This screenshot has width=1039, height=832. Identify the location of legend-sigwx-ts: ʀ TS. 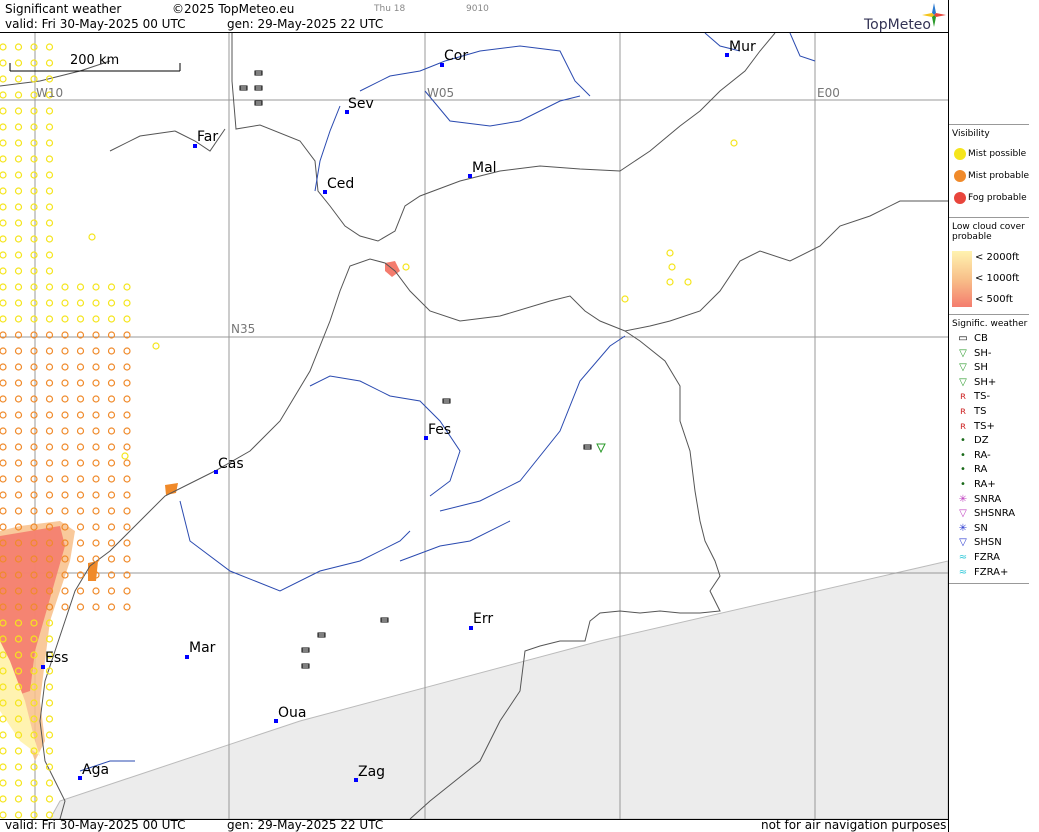
(969, 412).